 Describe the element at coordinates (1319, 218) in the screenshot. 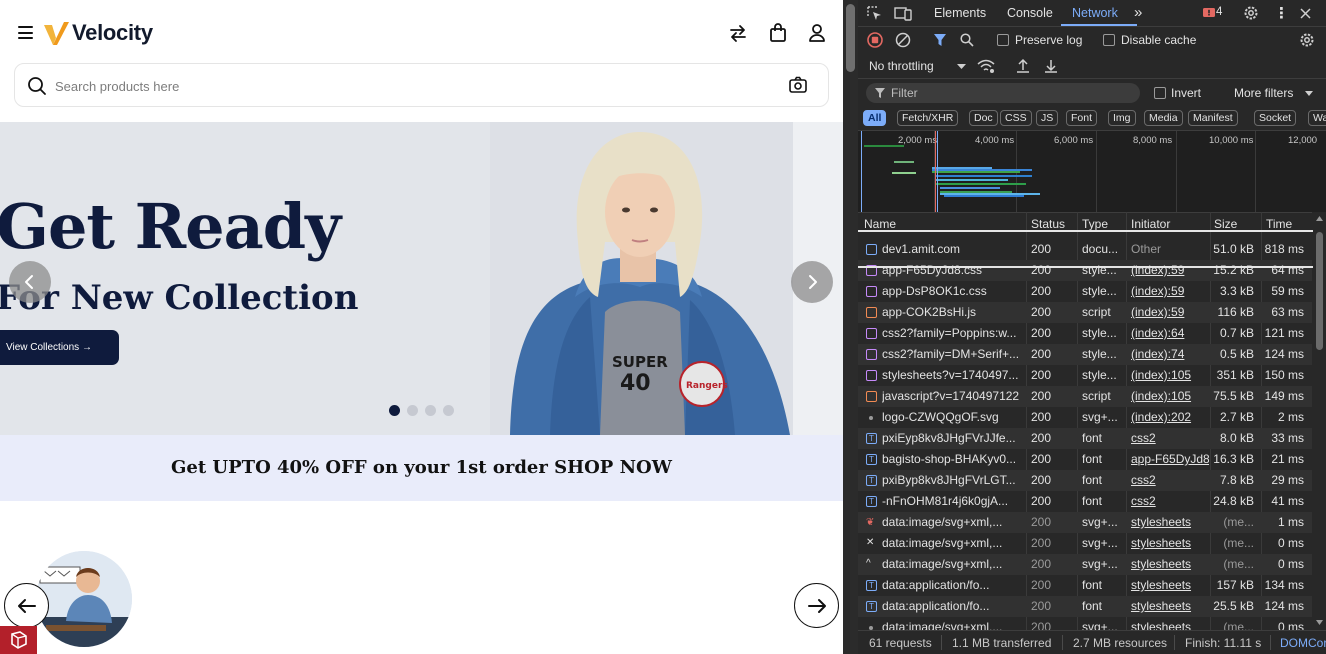

I see `scroll-up-icon` at that location.